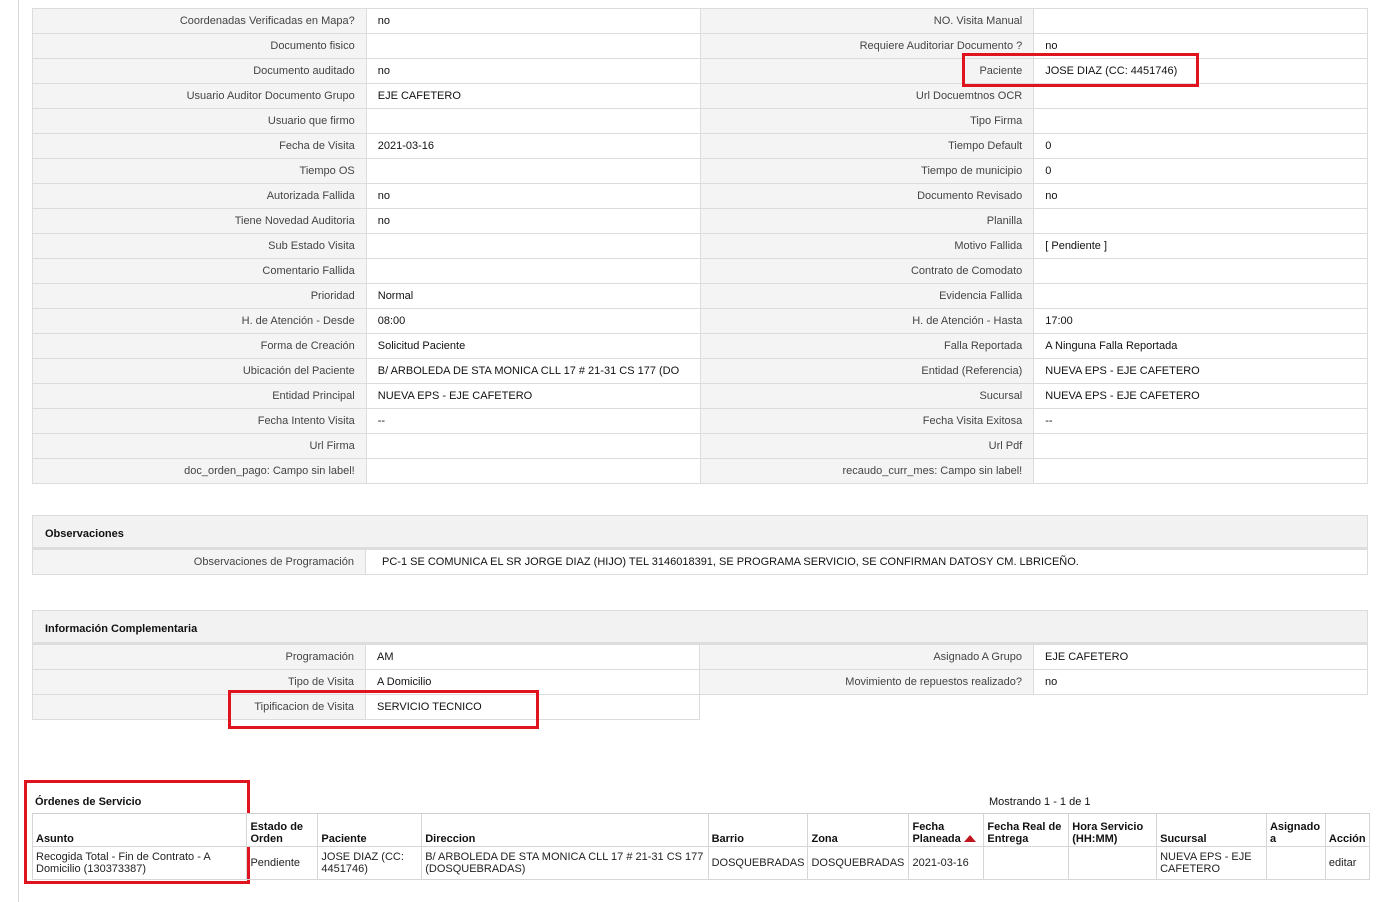 Image resolution: width=1380 pixels, height=902 pixels. I want to click on cell-barrio: DOSQUEBRADAS, so click(758, 862).